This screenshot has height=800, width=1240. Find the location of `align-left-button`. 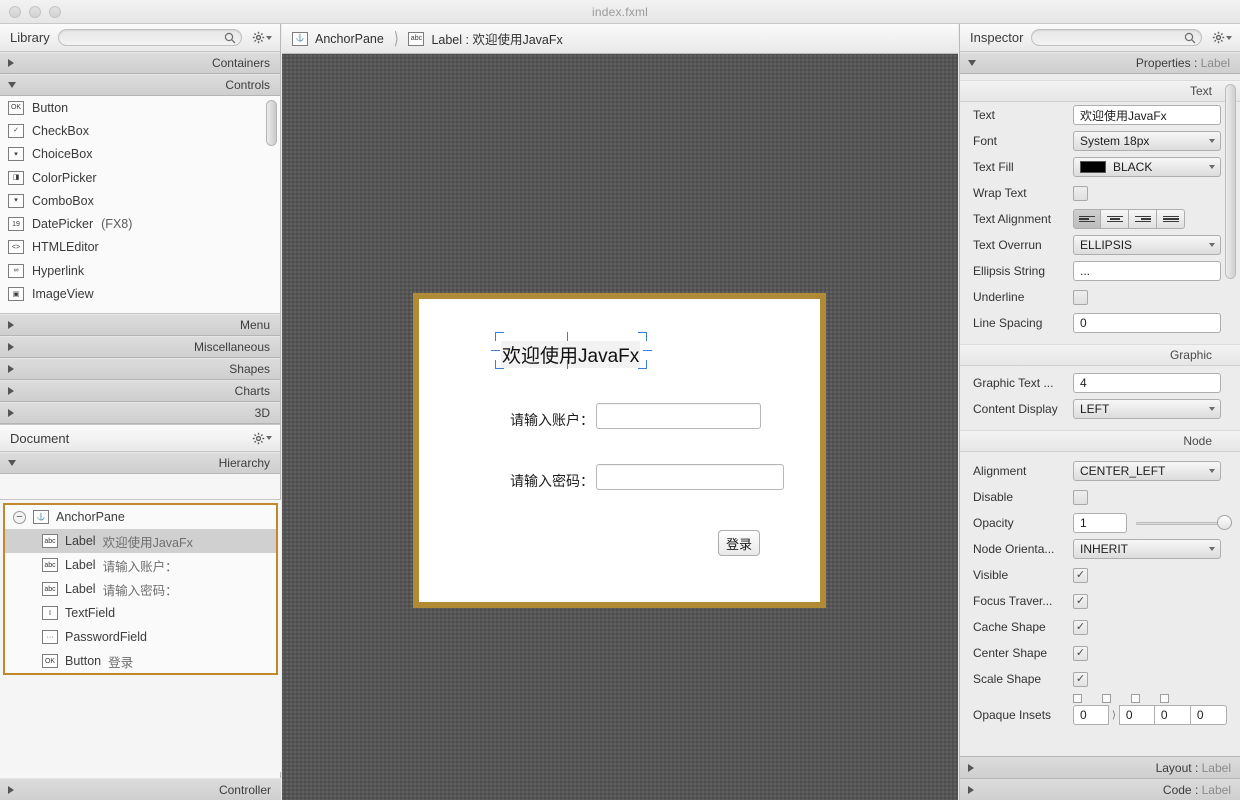

align-left-button is located at coordinates (1087, 219).